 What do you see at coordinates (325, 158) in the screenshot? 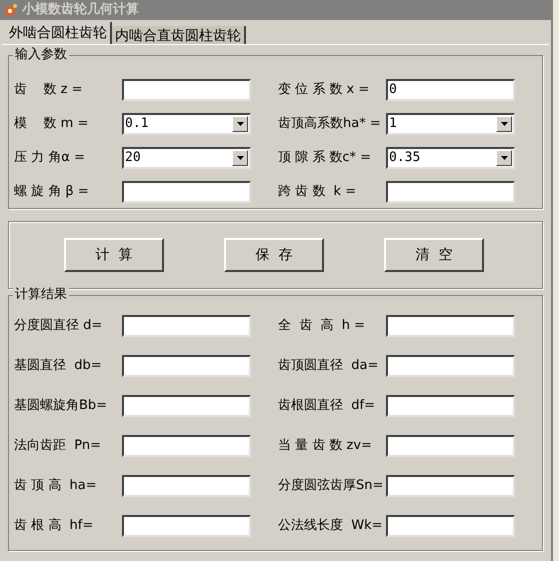
I see `field-label: 顶 隙 系 数c* =` at bounding box center [325, 158].